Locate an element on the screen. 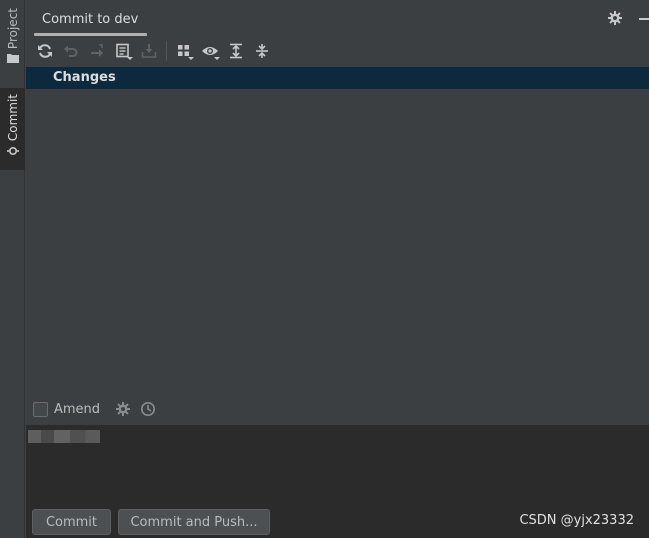 This screenshot has width=649, height=538. tool-window-header: Commit to dev is located at coordinates (337, 18).